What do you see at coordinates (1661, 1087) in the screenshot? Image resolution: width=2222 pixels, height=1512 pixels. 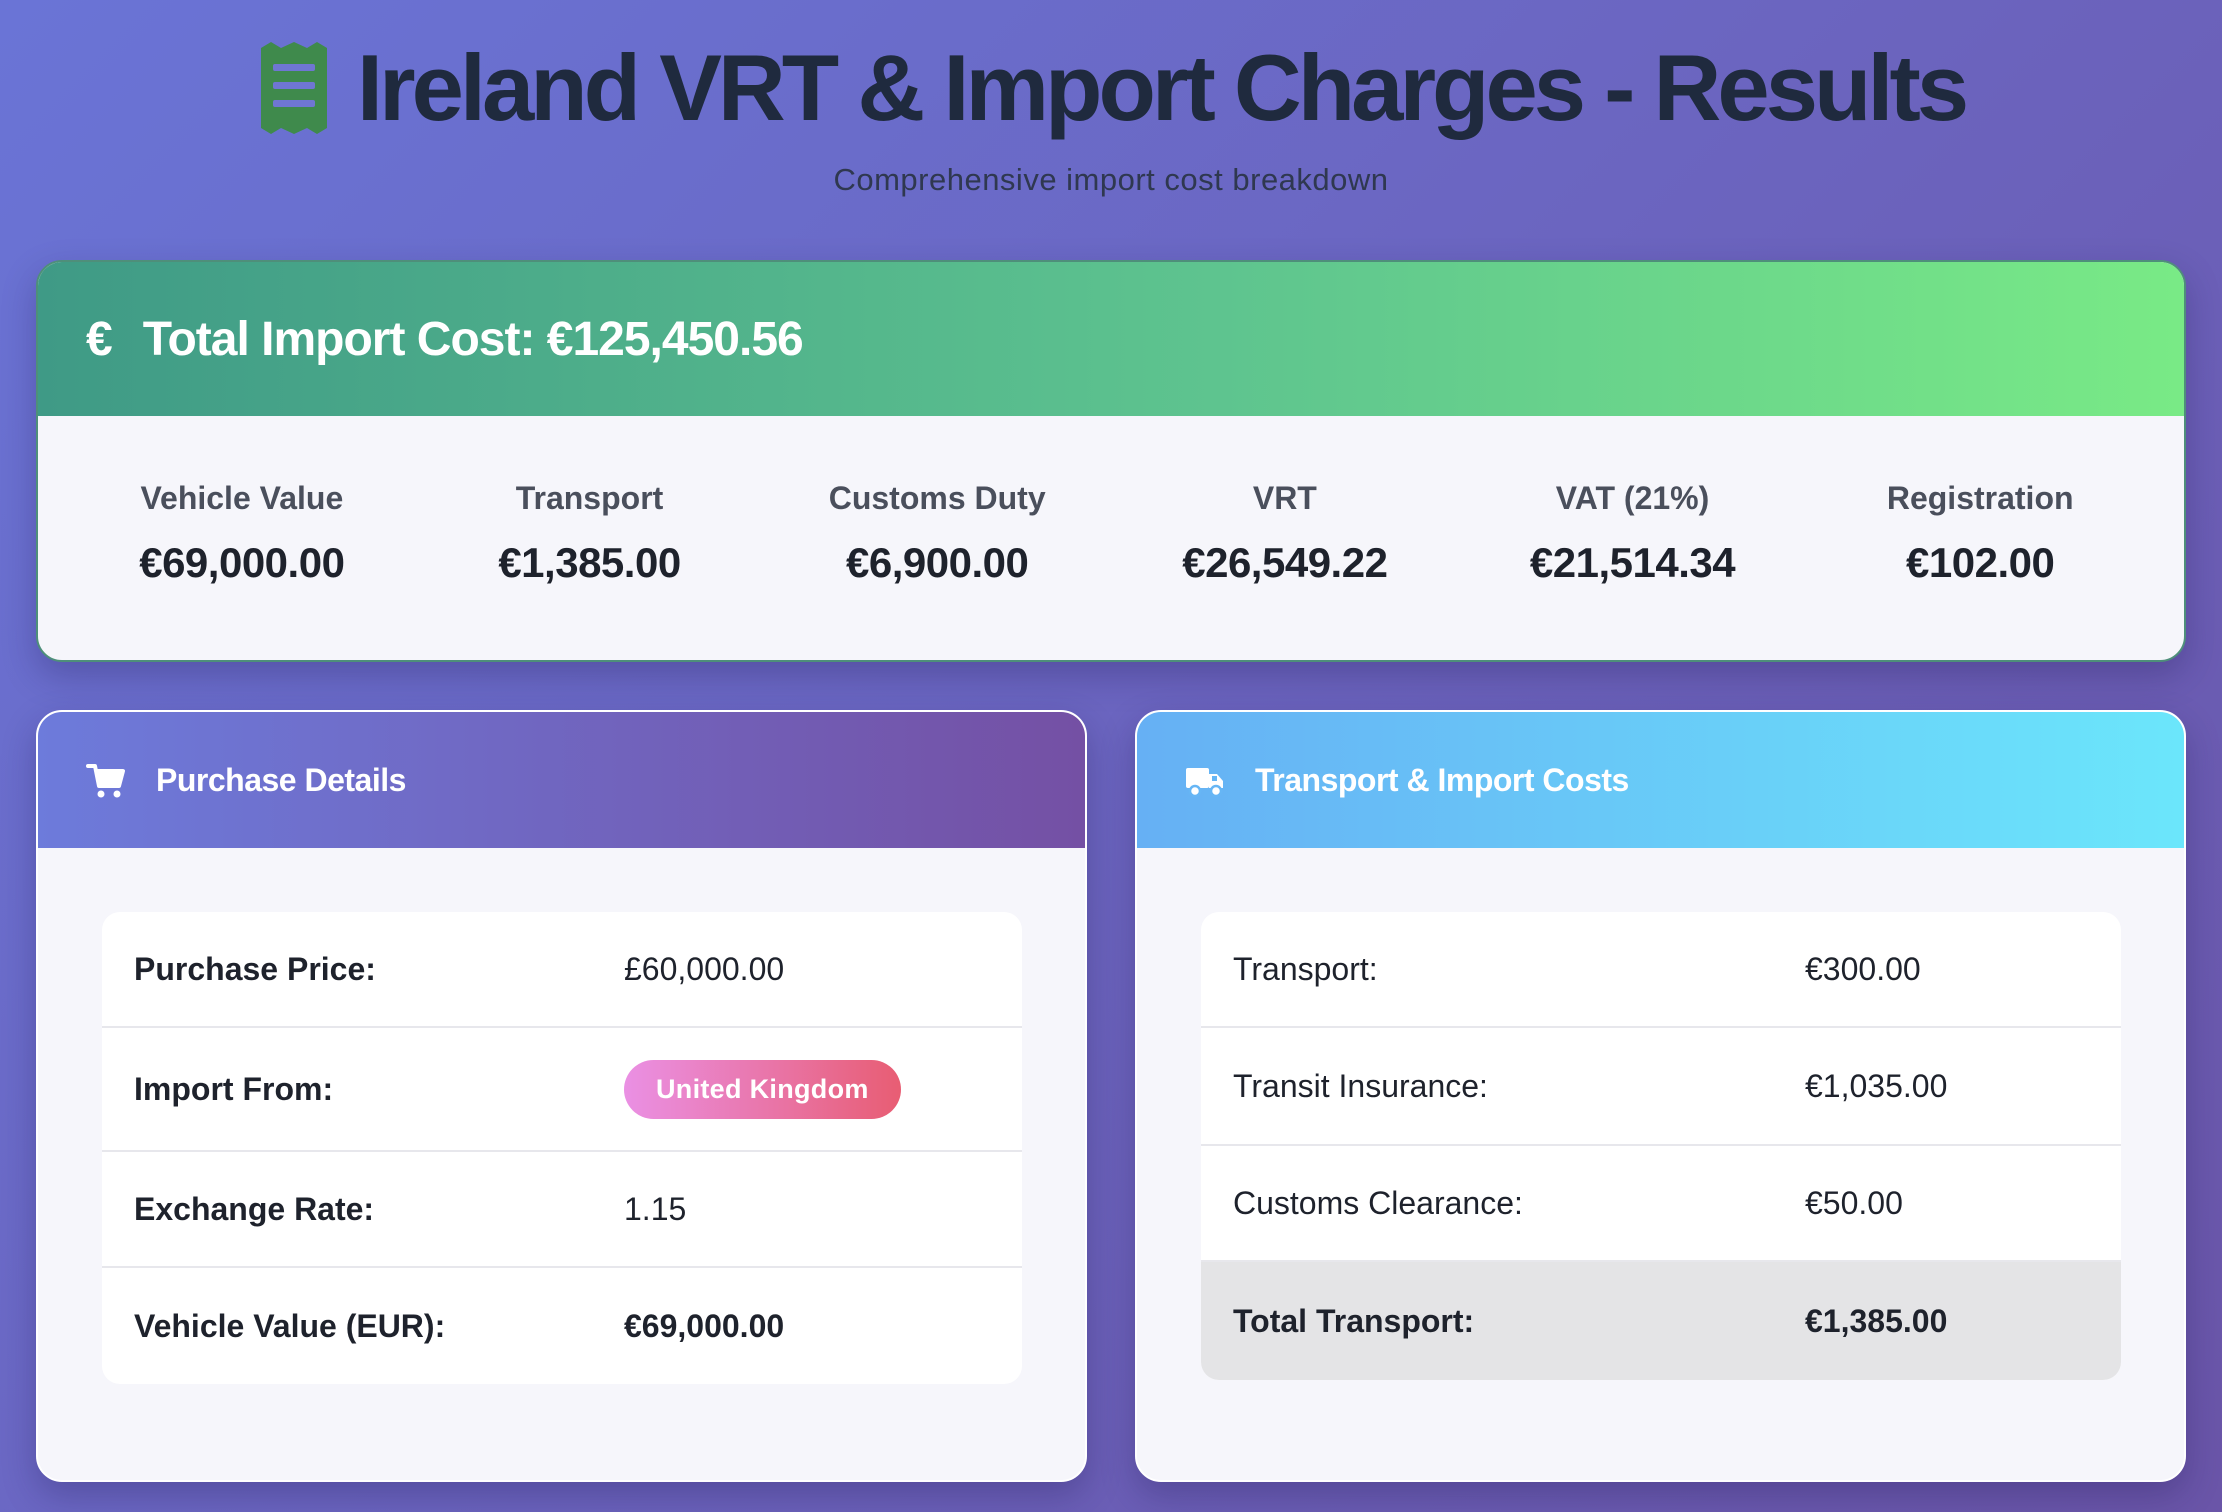 I see `table-row: Transit Insurance: €1,035.00` at bounding box center [1661, 1087].